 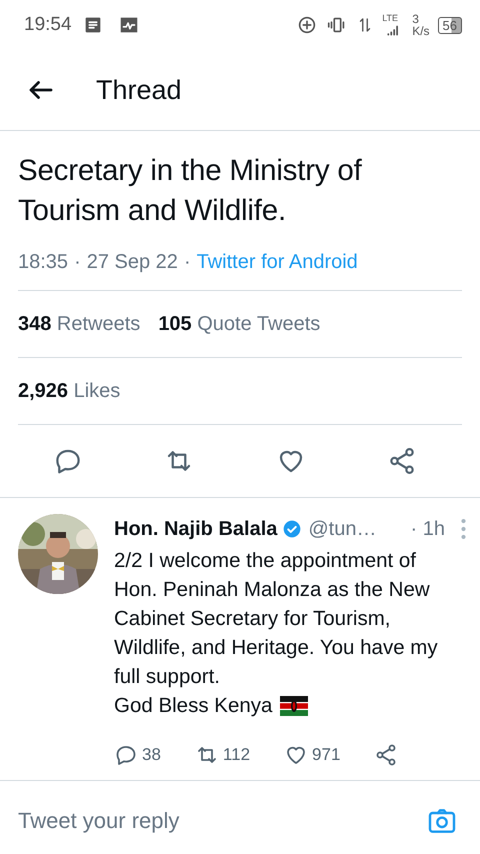 What do you see at coordinates (152, 211) in the screenshot?
I see `tweet-text-line: Tourism and Wildlife.` at bounding box center [152, 211].